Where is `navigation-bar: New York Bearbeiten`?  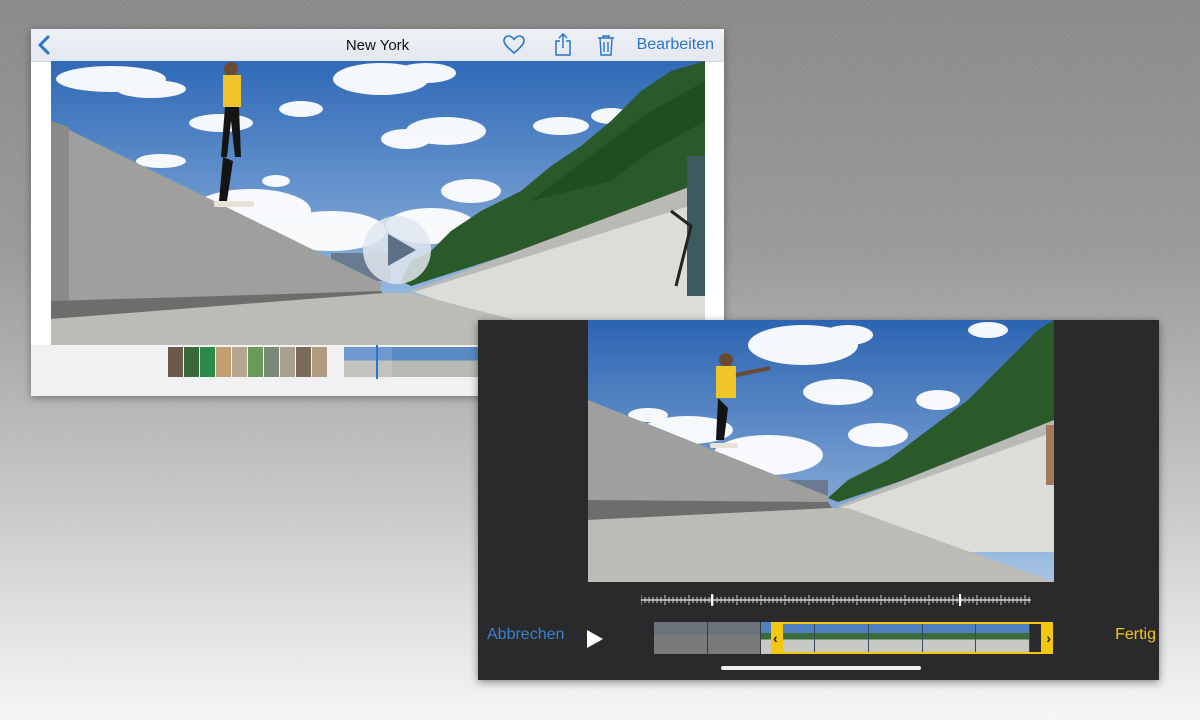 navigation-bar: New York Bearbeiten is located at coordinates (377, 45).